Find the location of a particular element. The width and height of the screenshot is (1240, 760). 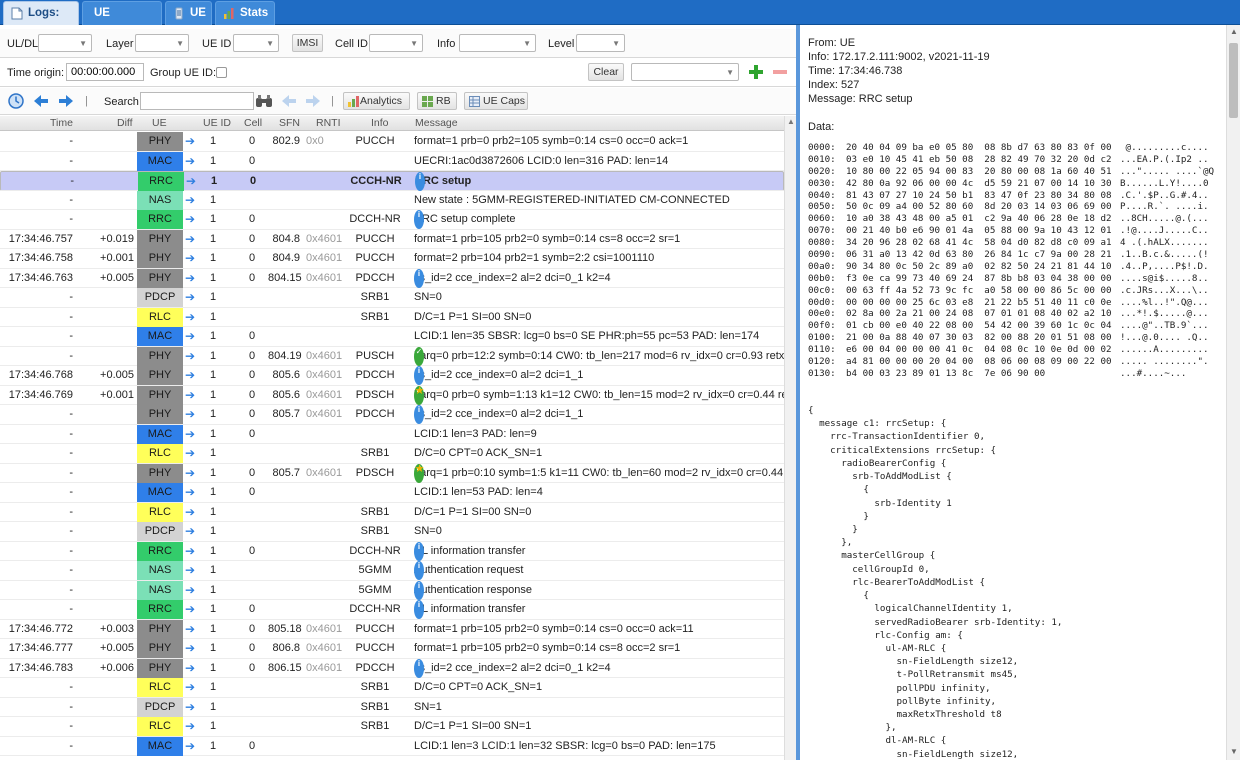

cell-sfn: 804.8 is located at coordinates (286, 238).